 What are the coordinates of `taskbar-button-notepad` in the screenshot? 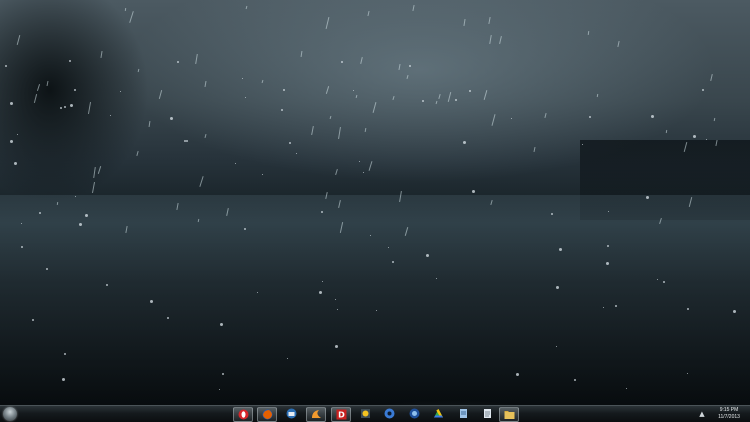 It's located at (464, 414).